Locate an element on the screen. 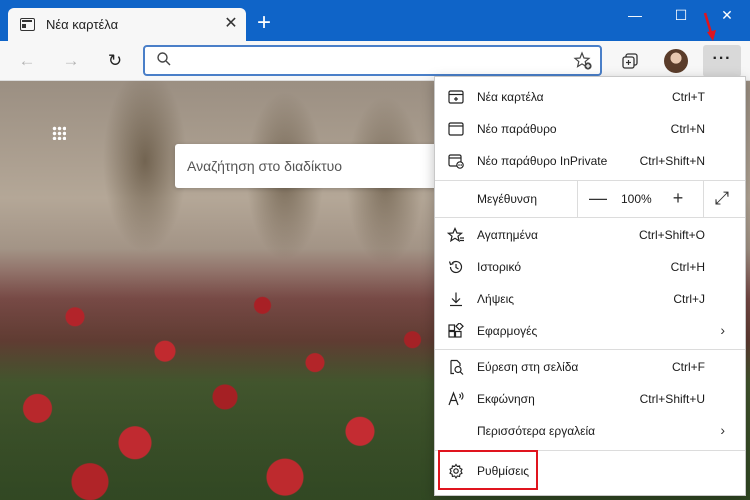 This screenshot has width=750, height=500. menu-item-shortcut: Ctrl+Shift+O is located at coordinates (671, 235).